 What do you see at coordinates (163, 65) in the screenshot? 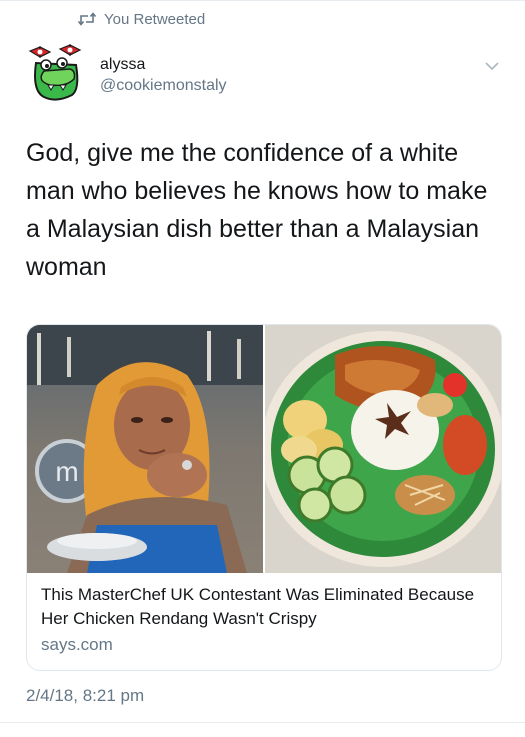
I see `display-name: alyssa` at bounding box center [163, 65].